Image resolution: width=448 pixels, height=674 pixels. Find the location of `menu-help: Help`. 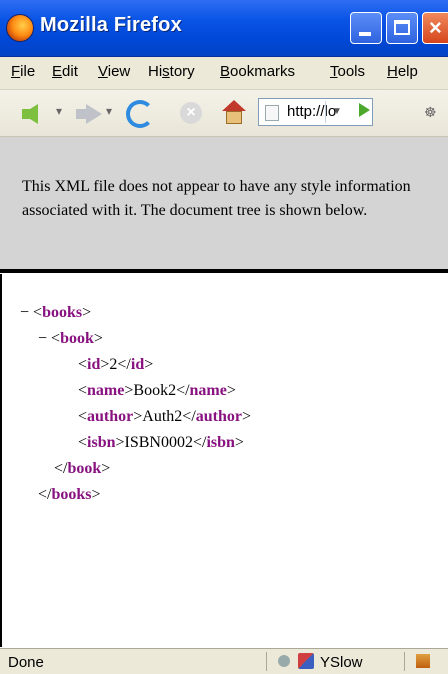

menu-help: Help is located at coordinates (402, 71).